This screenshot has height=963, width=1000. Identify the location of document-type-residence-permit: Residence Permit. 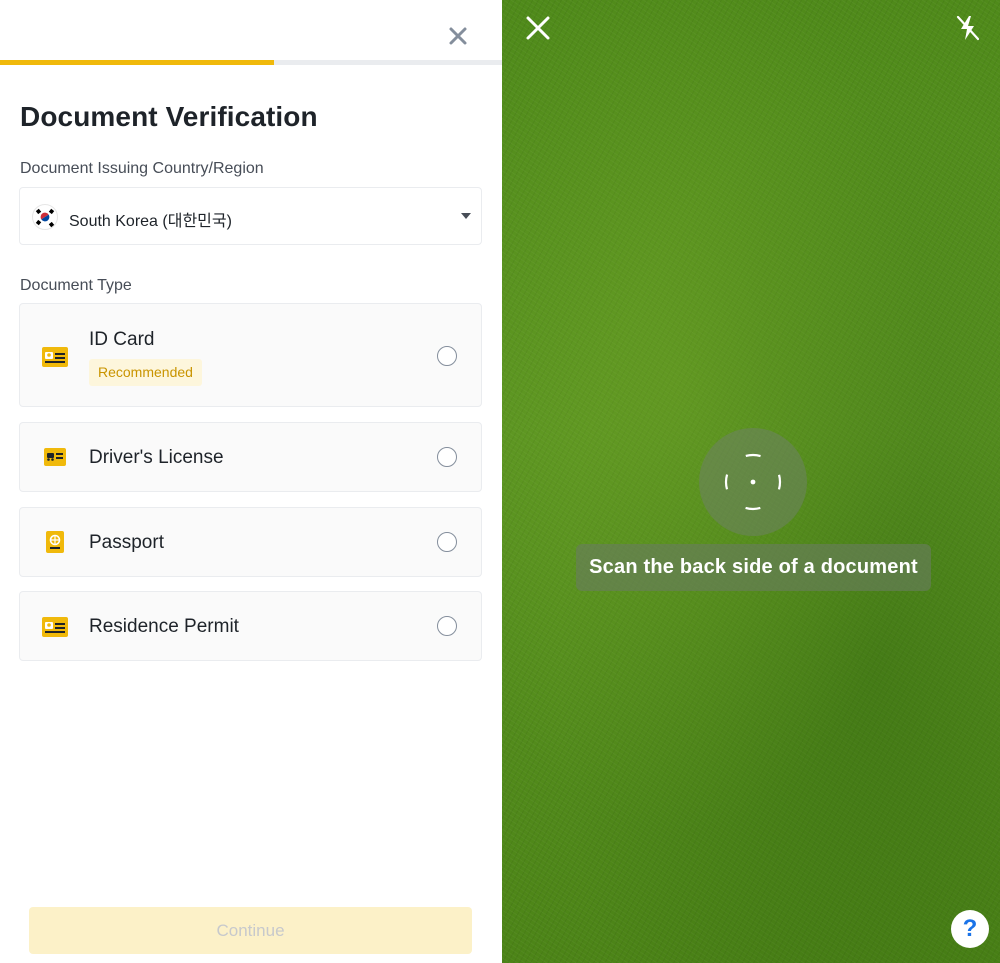
(250, 626).